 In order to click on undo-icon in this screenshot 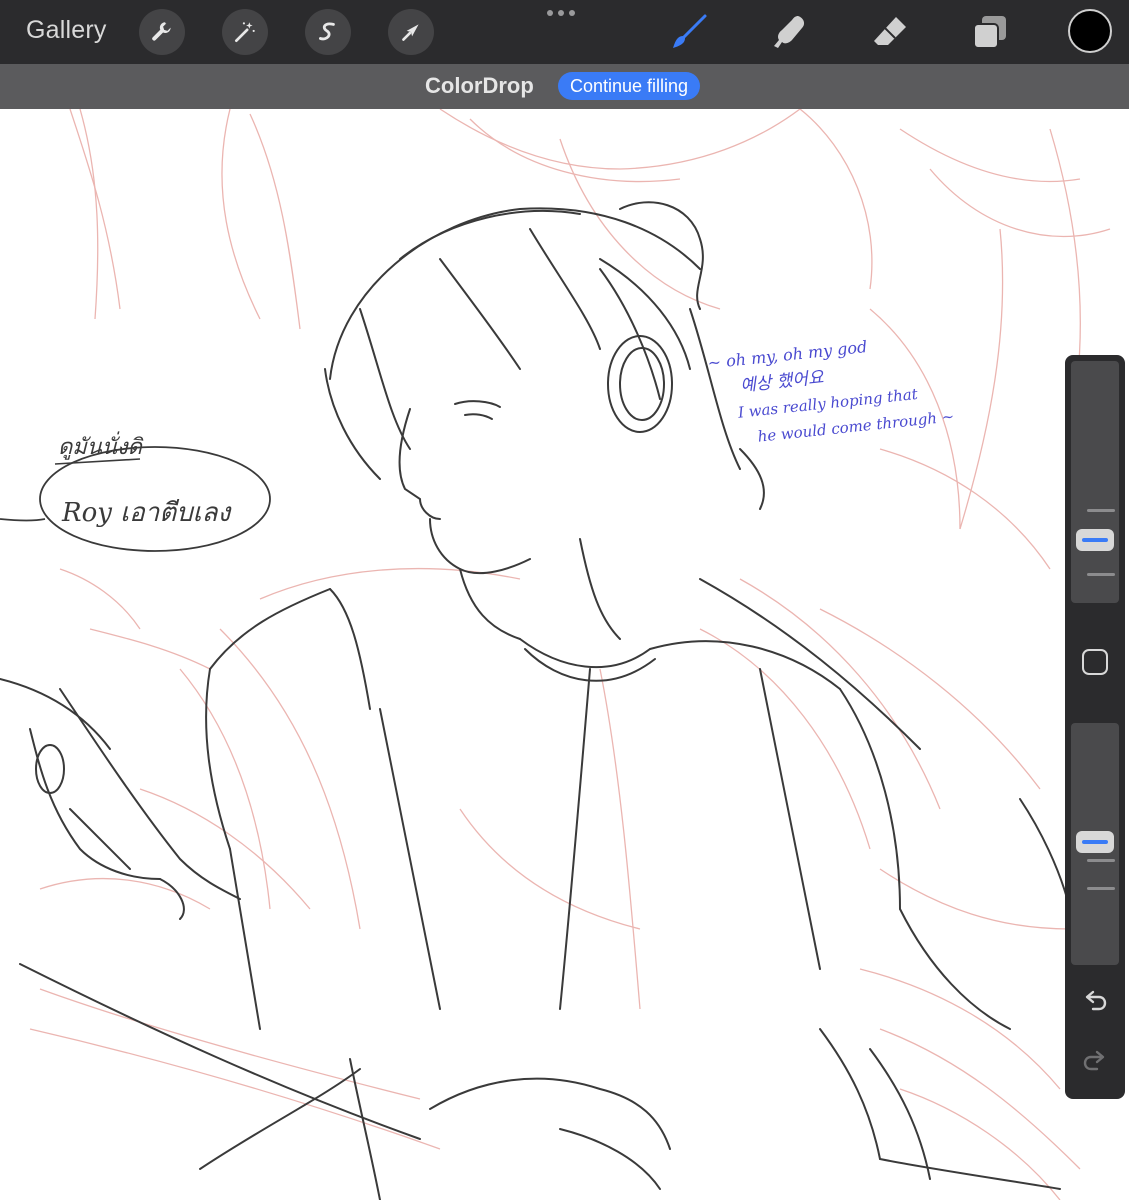, I will do `click(1095, 1002)`.